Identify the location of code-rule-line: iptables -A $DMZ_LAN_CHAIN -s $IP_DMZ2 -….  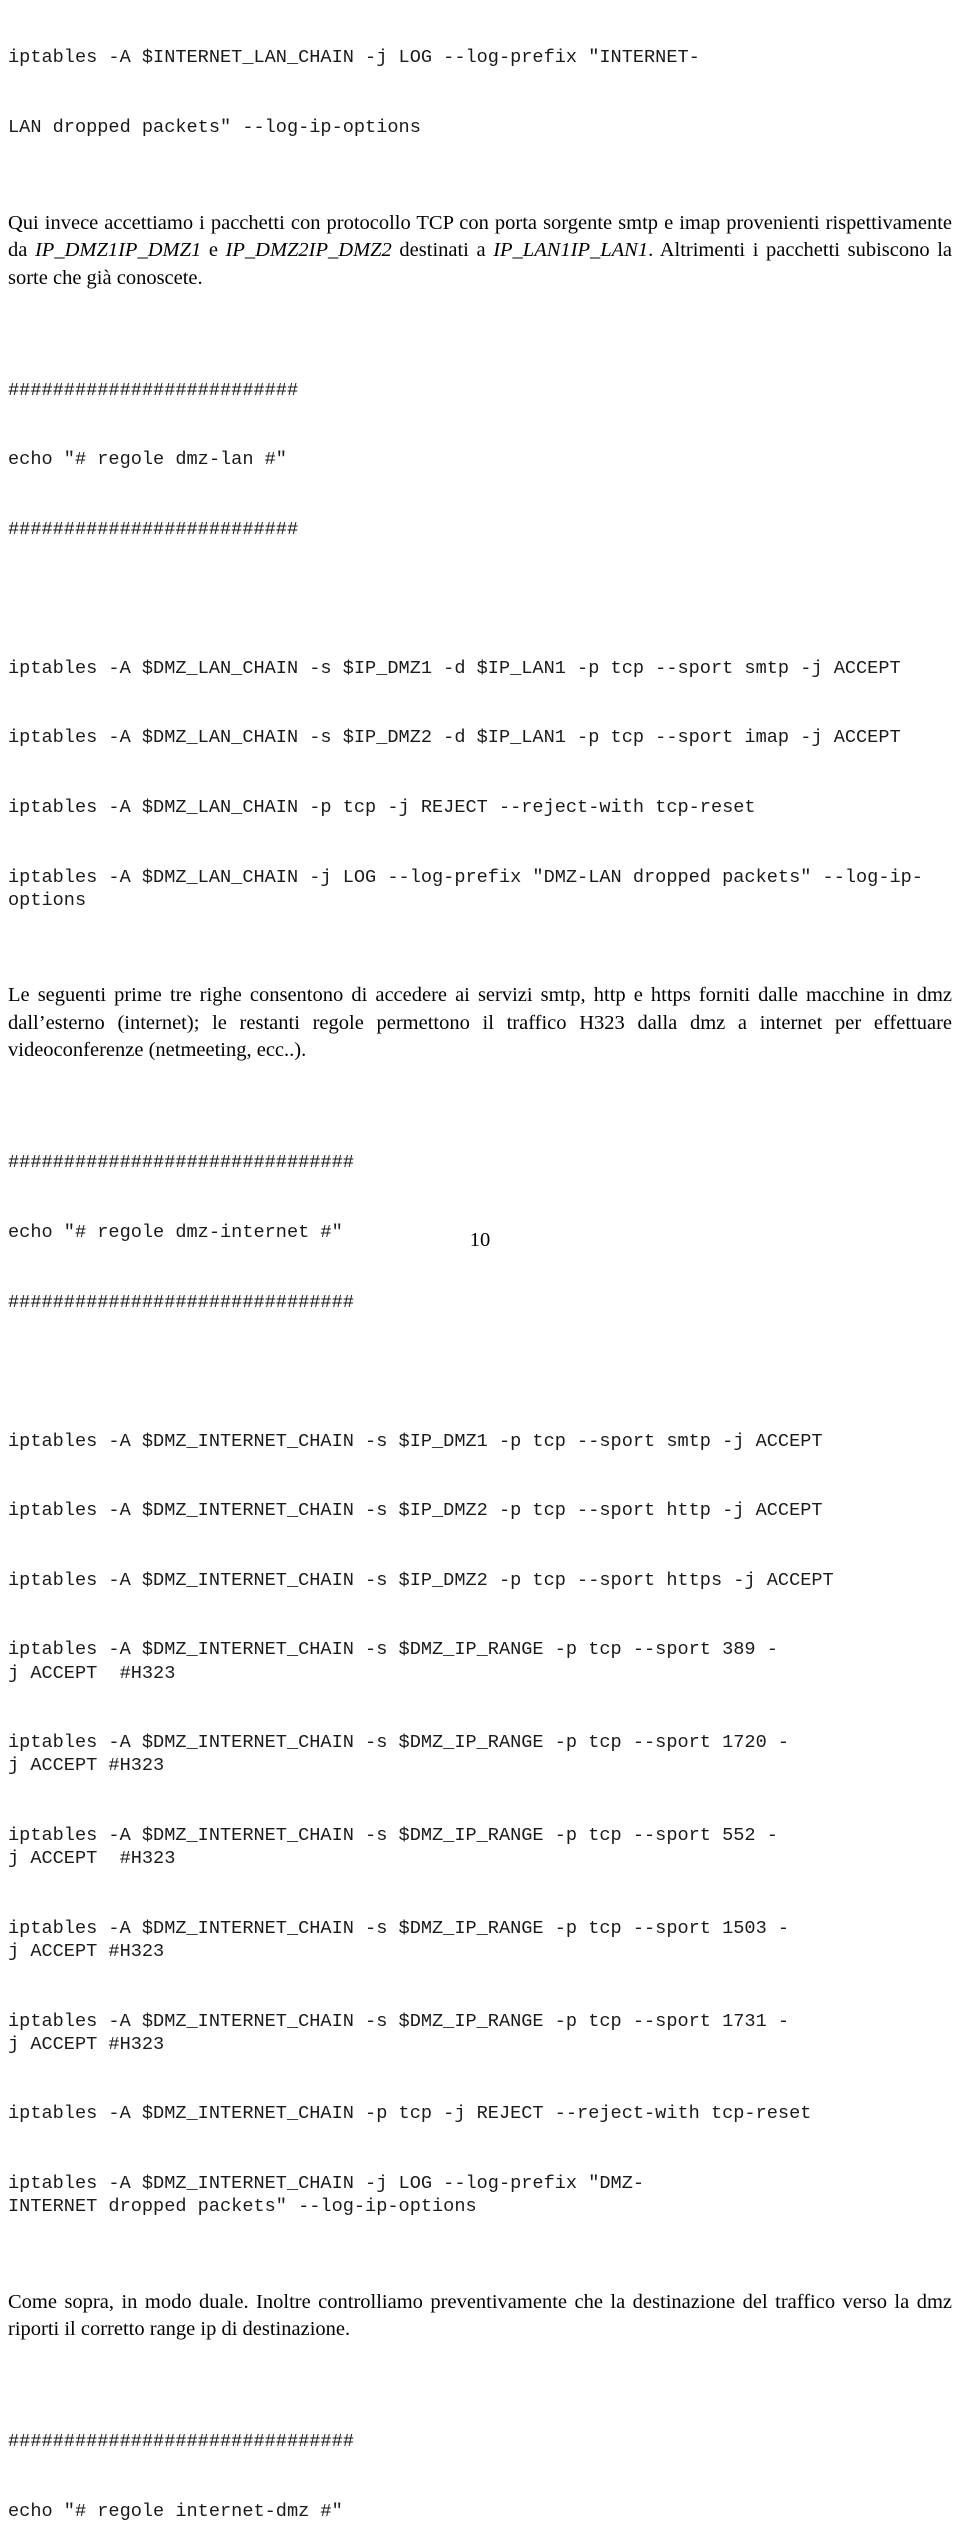
(454, 738).